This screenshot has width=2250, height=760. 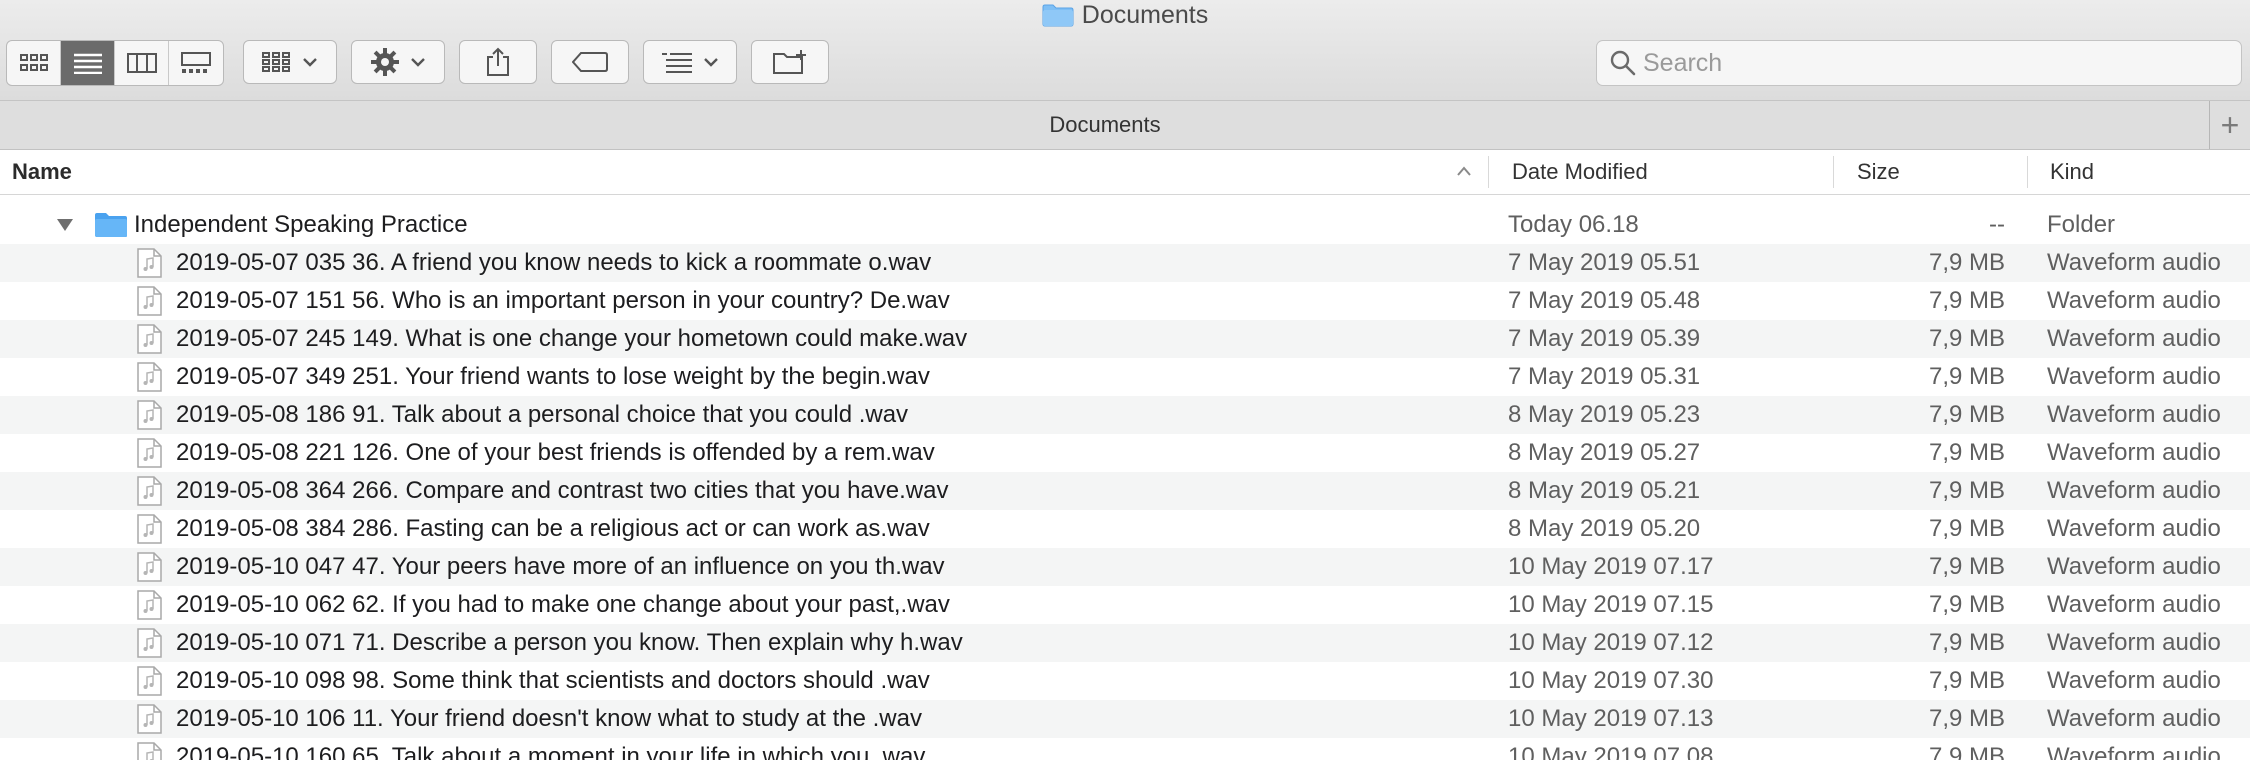 I want to click on file-date-modified: 10 May 2019 07.12, so click(x=1611, y=642).